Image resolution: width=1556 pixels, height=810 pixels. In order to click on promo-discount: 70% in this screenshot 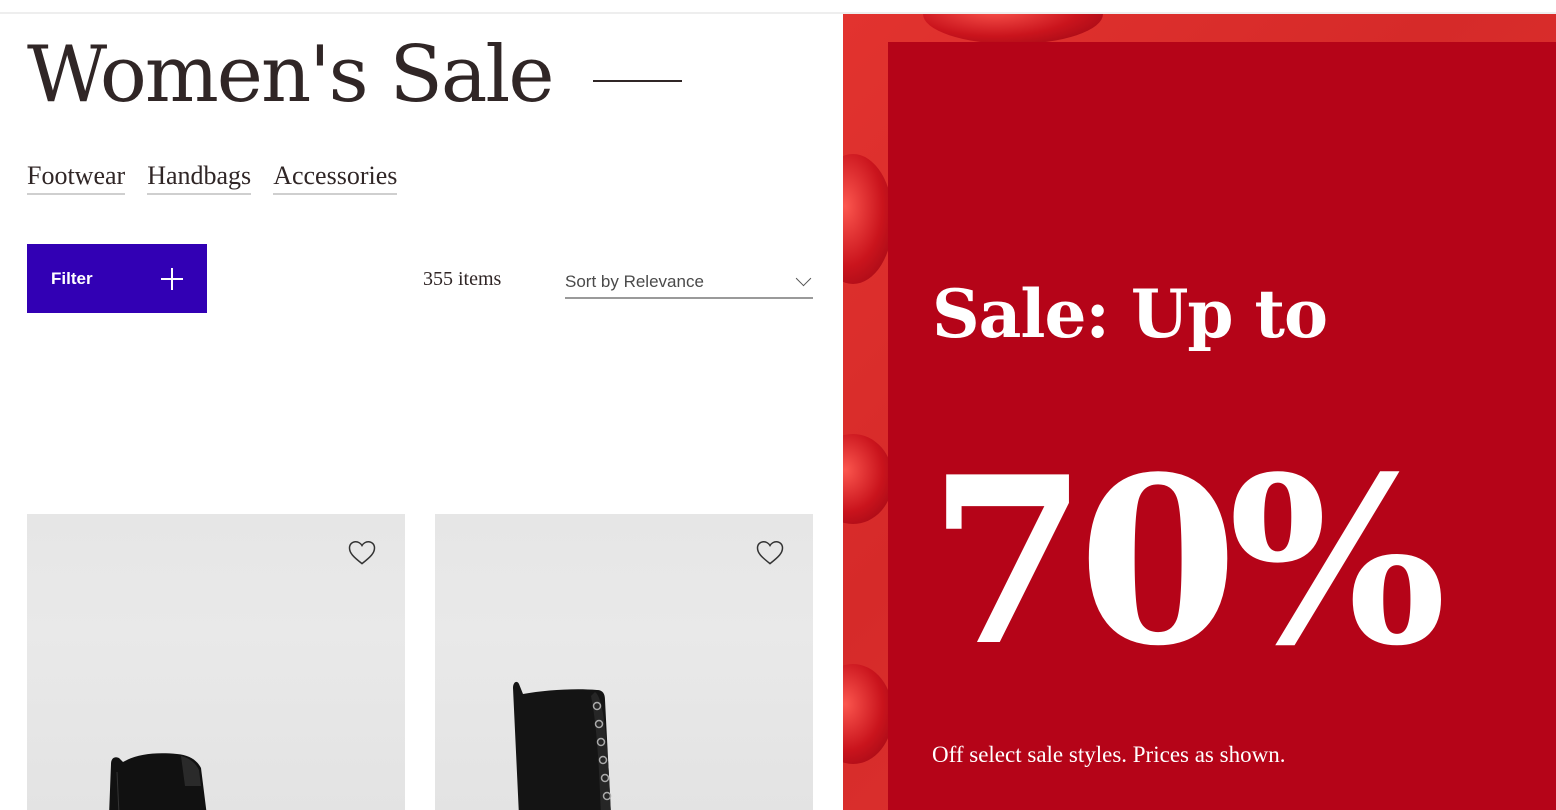, I will do `click(1187, 562)`.